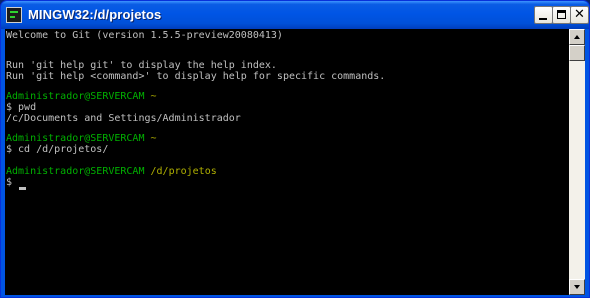 This screenshot has width=590, height=298. I want to click on maximize-button, so click(561, 15).